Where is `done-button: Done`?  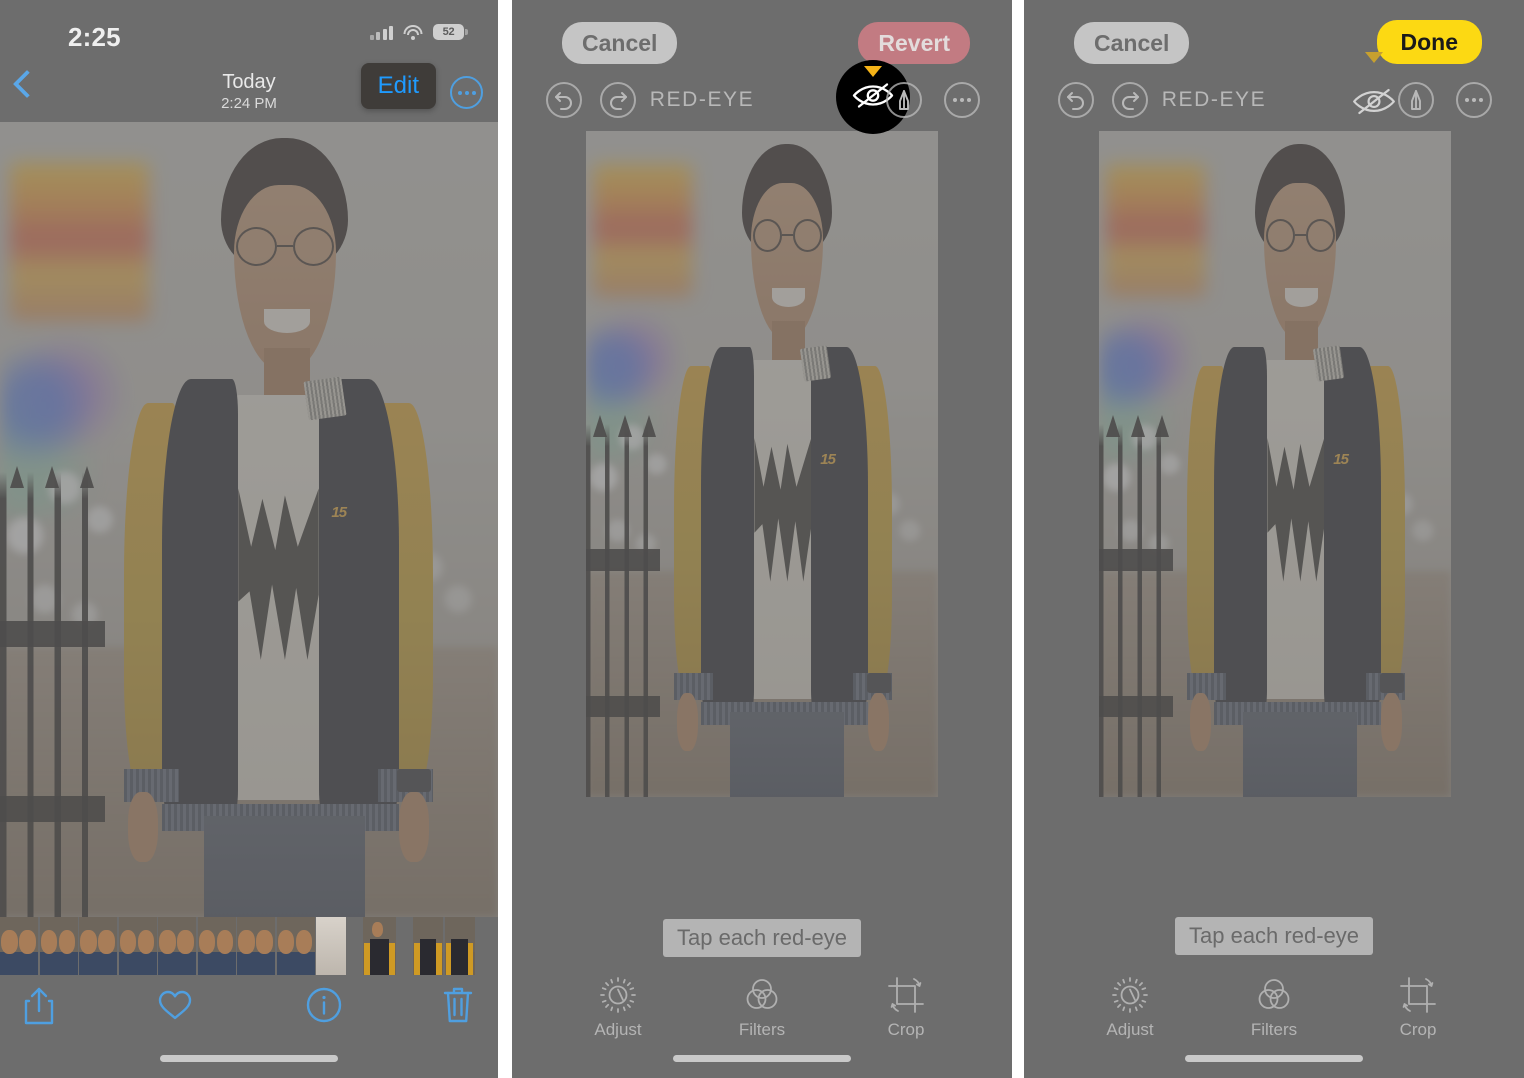
done-button: Done is located at coordinates (1429, 42).